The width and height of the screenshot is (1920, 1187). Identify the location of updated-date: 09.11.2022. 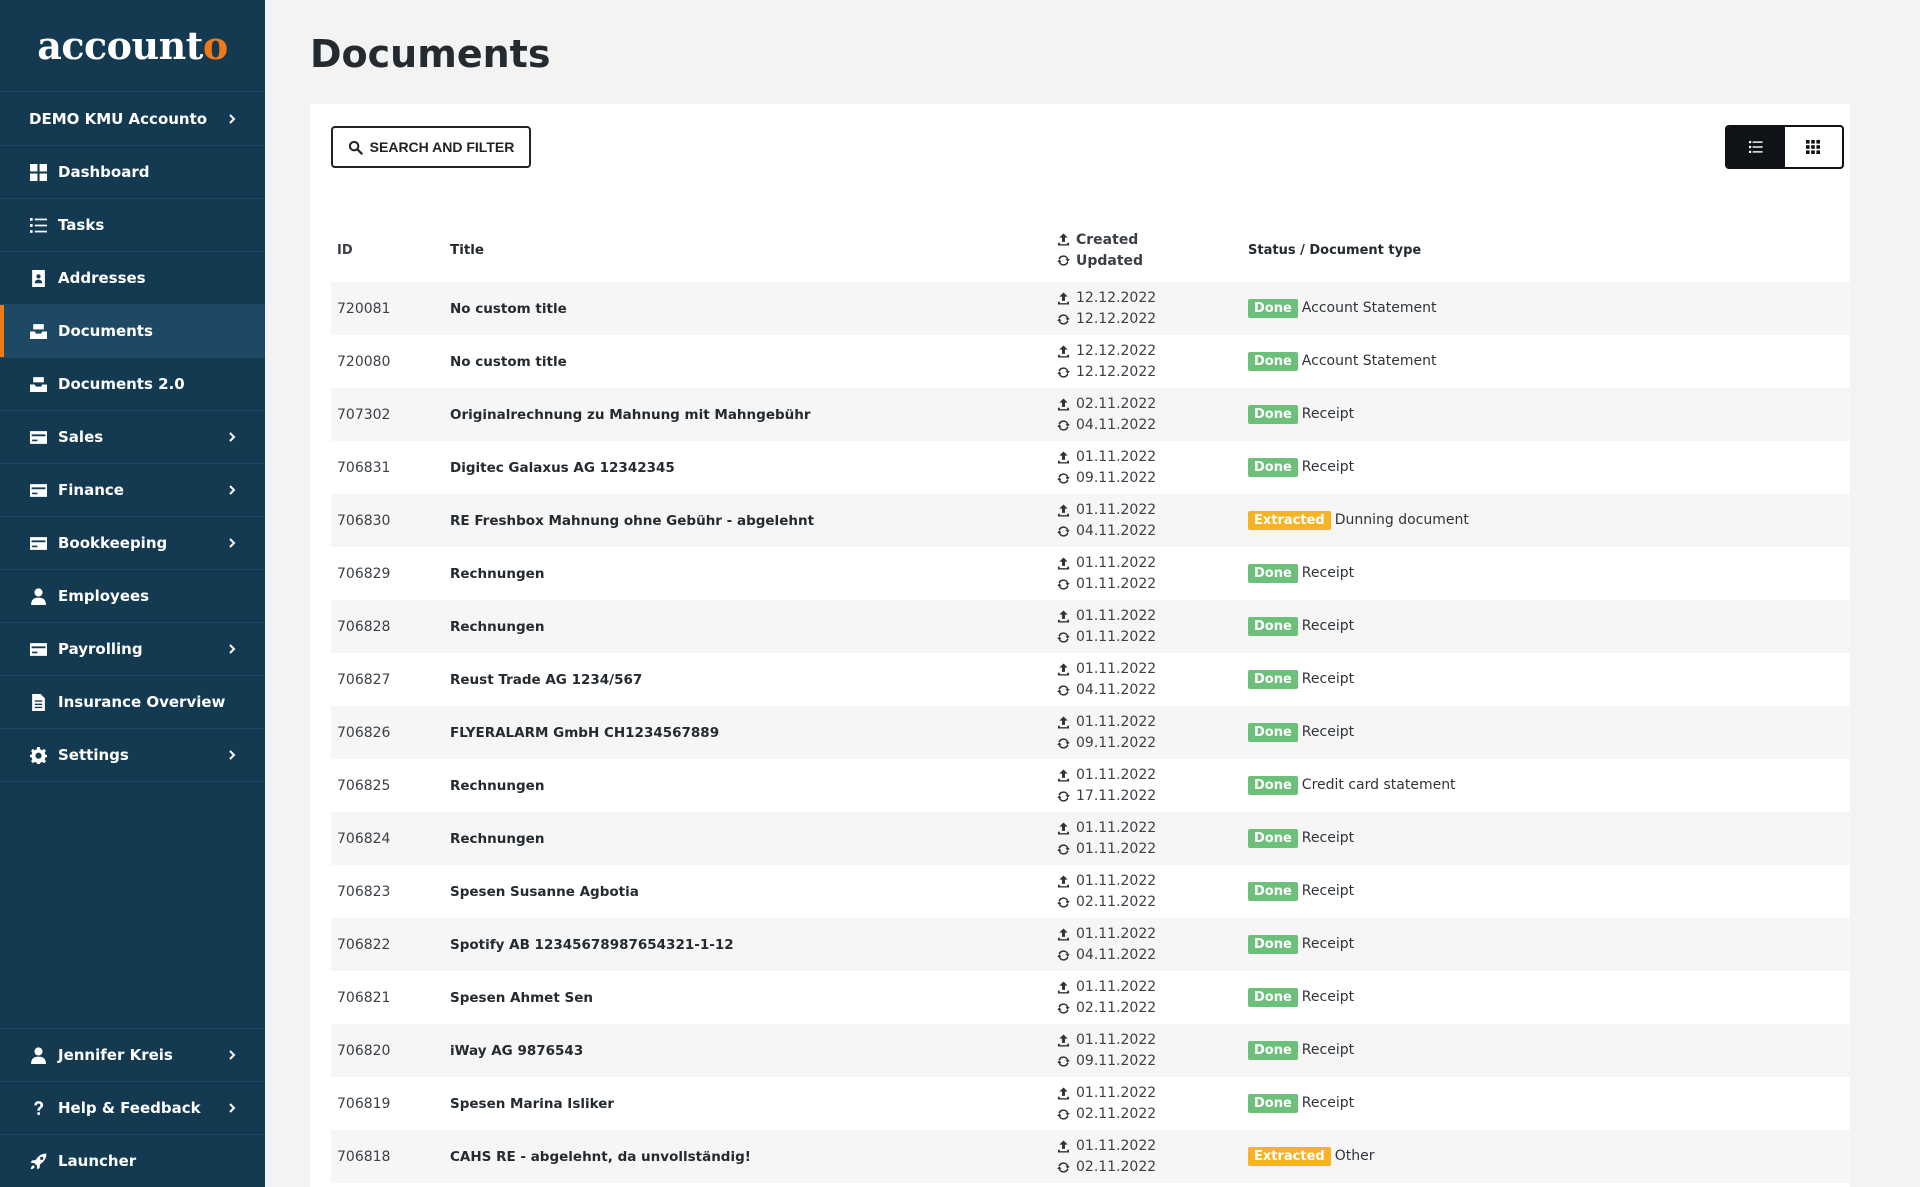
(1116, 478).